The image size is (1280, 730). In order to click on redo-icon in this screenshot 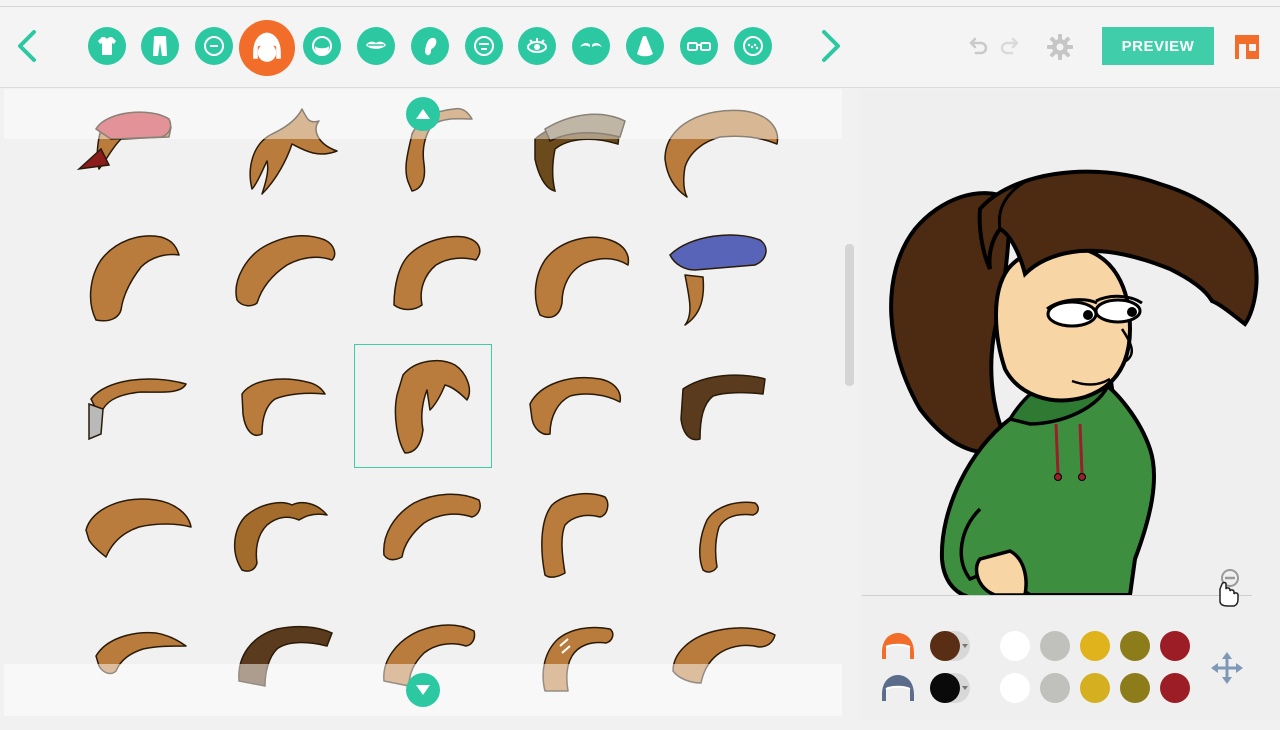, I will do `click(1011, 47)`.